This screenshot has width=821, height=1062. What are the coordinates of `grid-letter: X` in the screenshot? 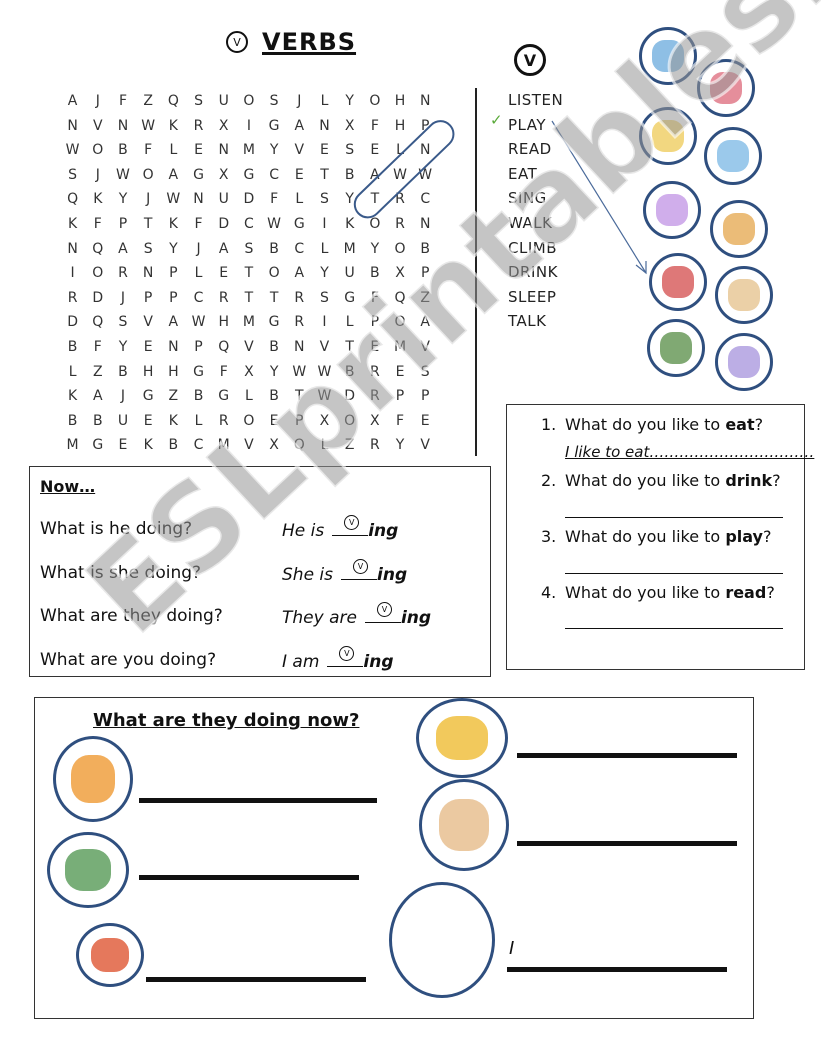 It's located at (248, 372).